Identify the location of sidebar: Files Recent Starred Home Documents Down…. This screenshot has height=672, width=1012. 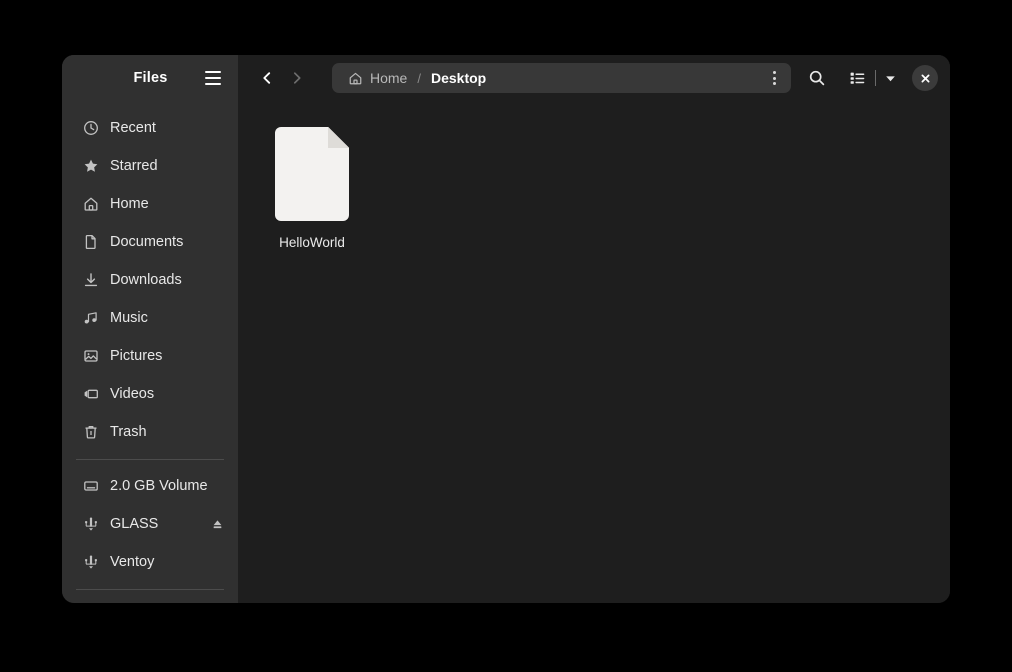
(150, 329).